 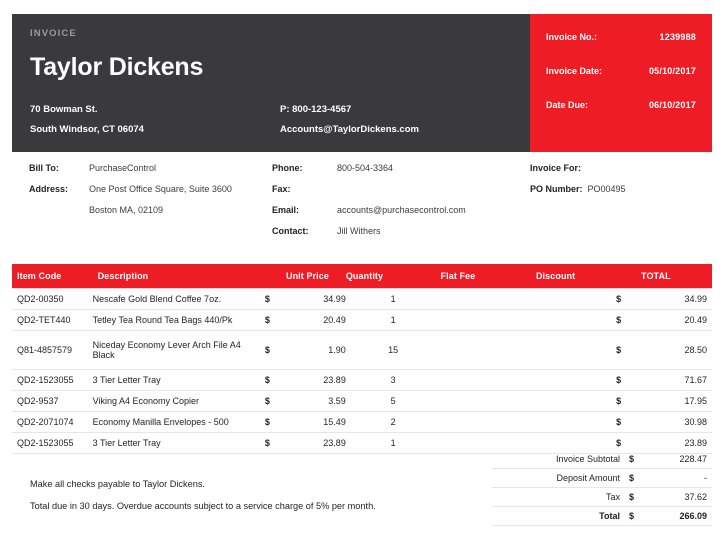 I want to click on column-header-flat-fee: Flat Fee, so click(x=488, y=276).